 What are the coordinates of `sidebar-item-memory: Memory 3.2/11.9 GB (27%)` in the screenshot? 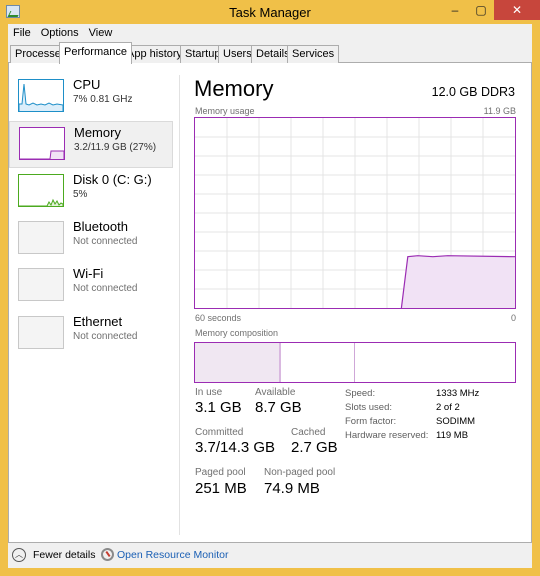 It's located at (91, 144).